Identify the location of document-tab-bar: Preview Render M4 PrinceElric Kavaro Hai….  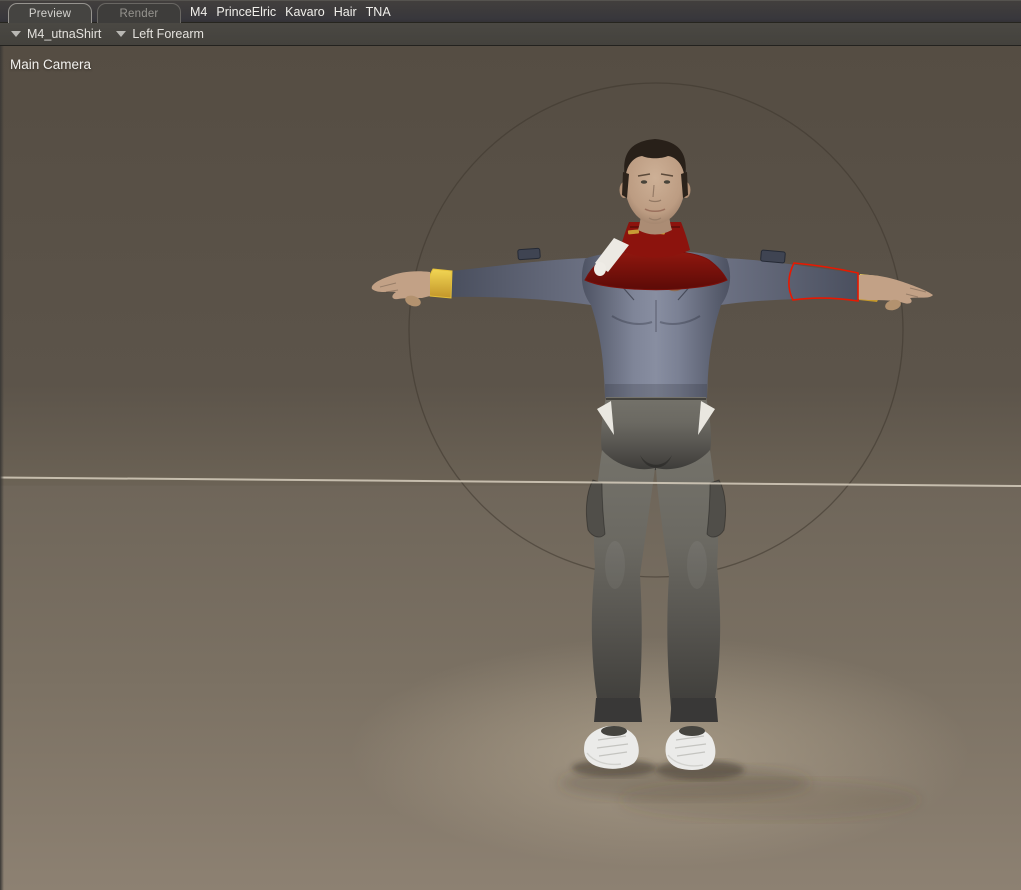
(510, 11).